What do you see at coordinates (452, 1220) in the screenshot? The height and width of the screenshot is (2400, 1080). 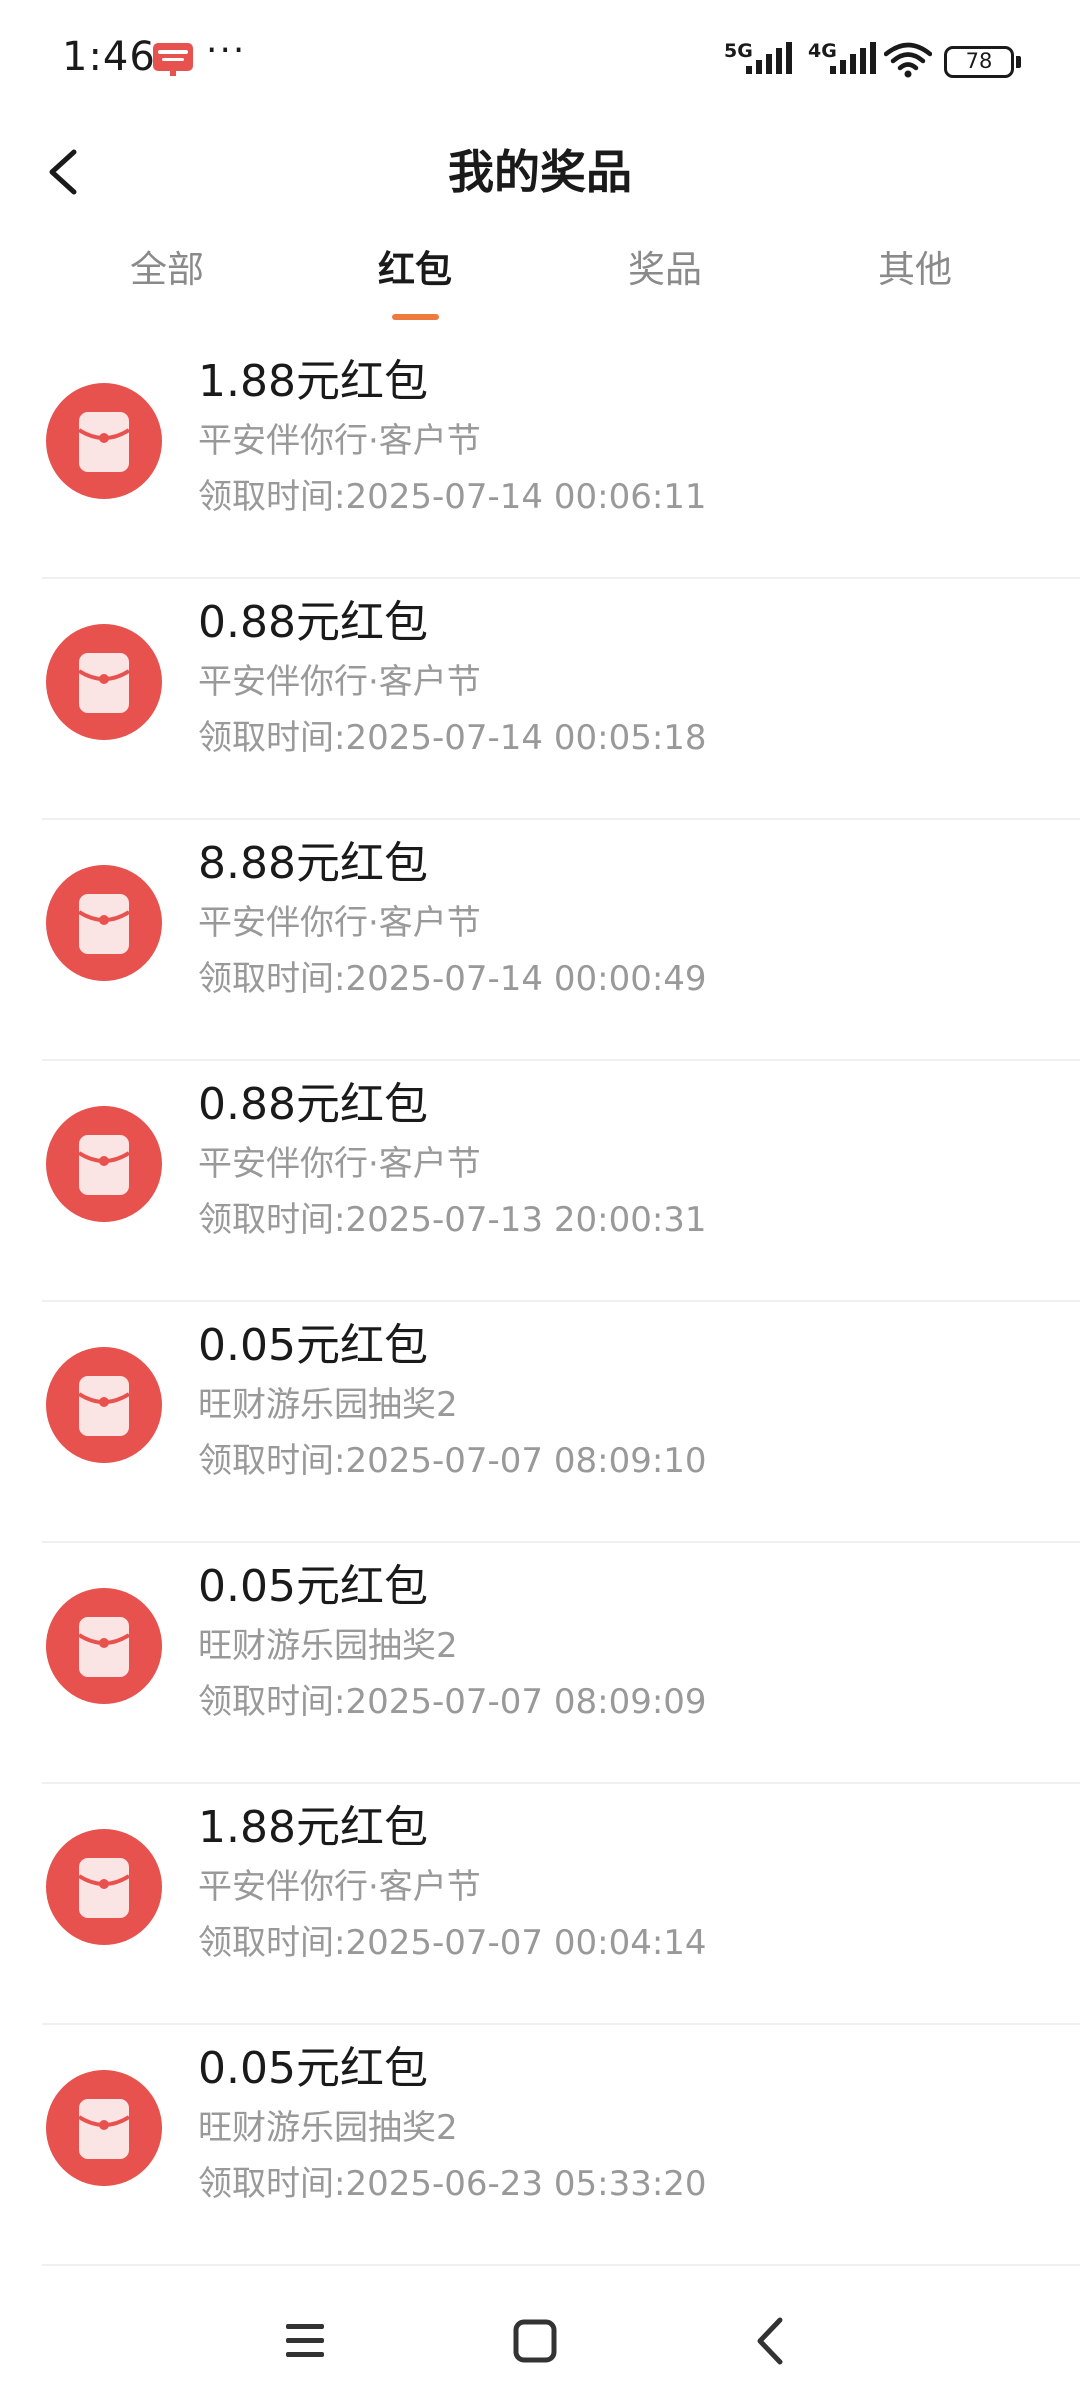 I see `item-claim-time: 领取时间:2025-07-13 20:00:31` at bounding box center [452, 1220].